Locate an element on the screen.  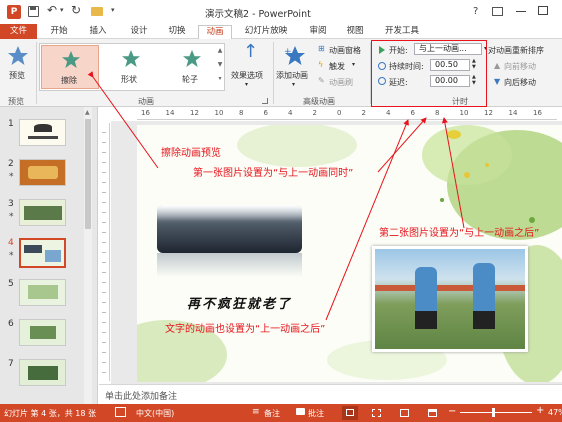
zoom-in-button: + is located at coordinates (540, 410).